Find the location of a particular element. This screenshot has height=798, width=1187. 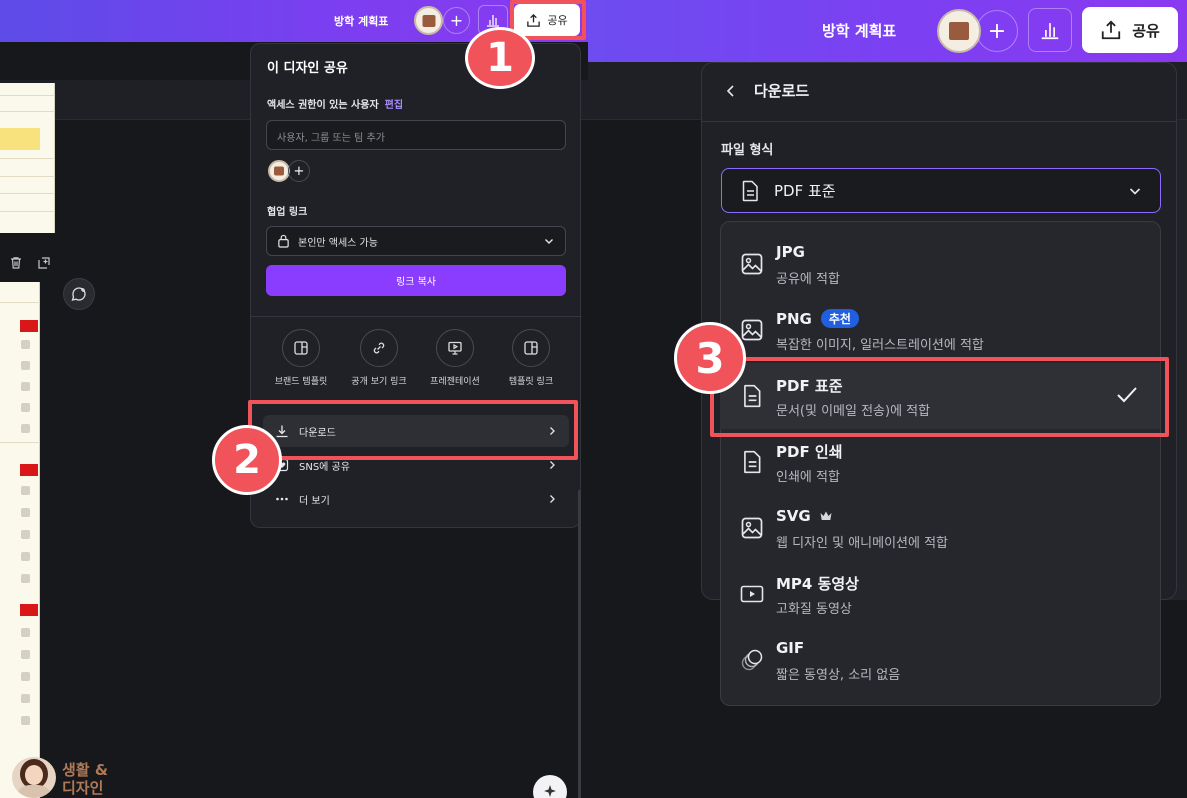

selected-format: PDF 표준 is located at coordinates (805, 191).